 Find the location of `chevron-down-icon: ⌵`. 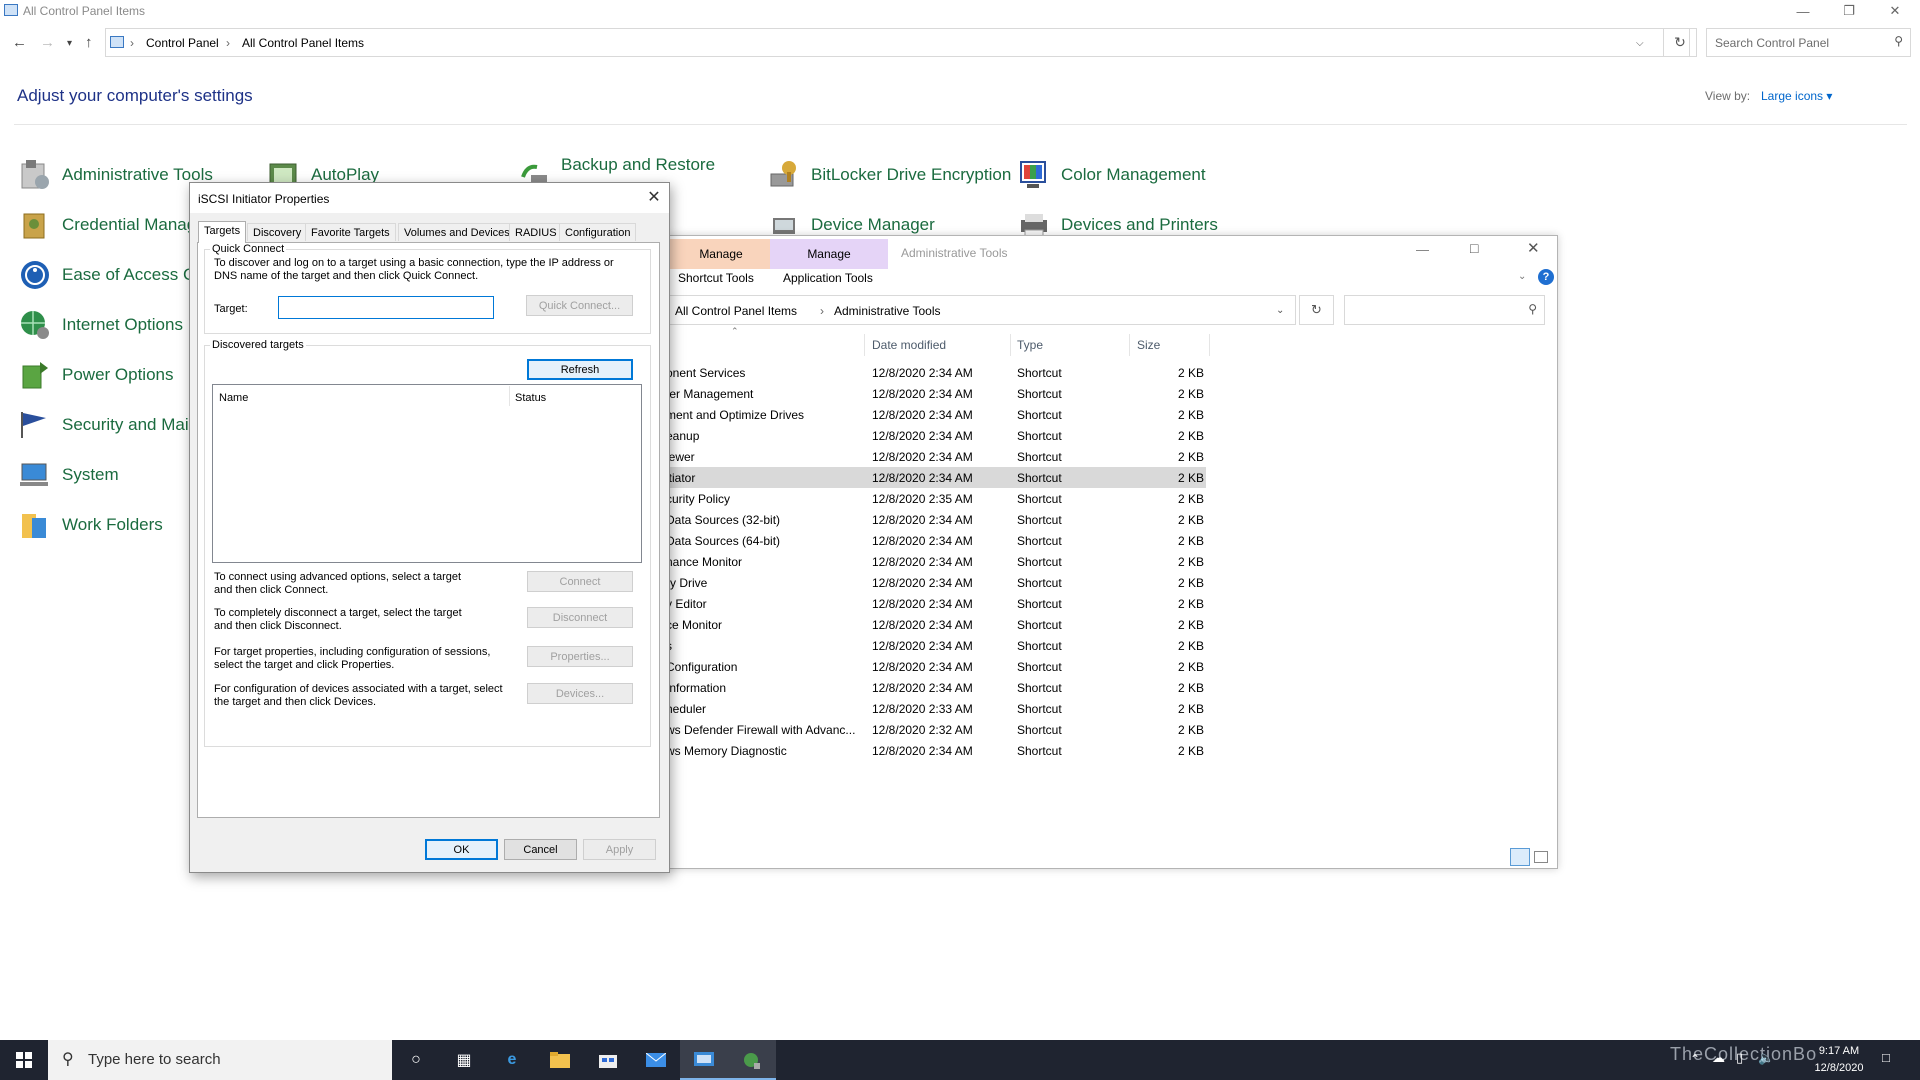

chevron-down-icon: ⌵ is located at coordinates (1640, 43).